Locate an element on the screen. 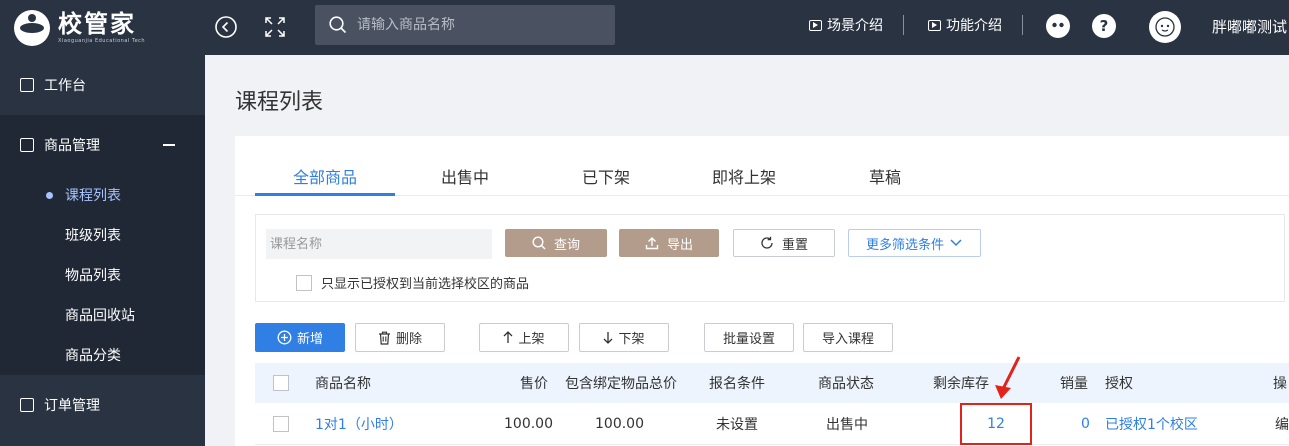 The image size is (1289, 446). sidebar-subitem-label: 商品回收站 is located at coordinates (100, 316).